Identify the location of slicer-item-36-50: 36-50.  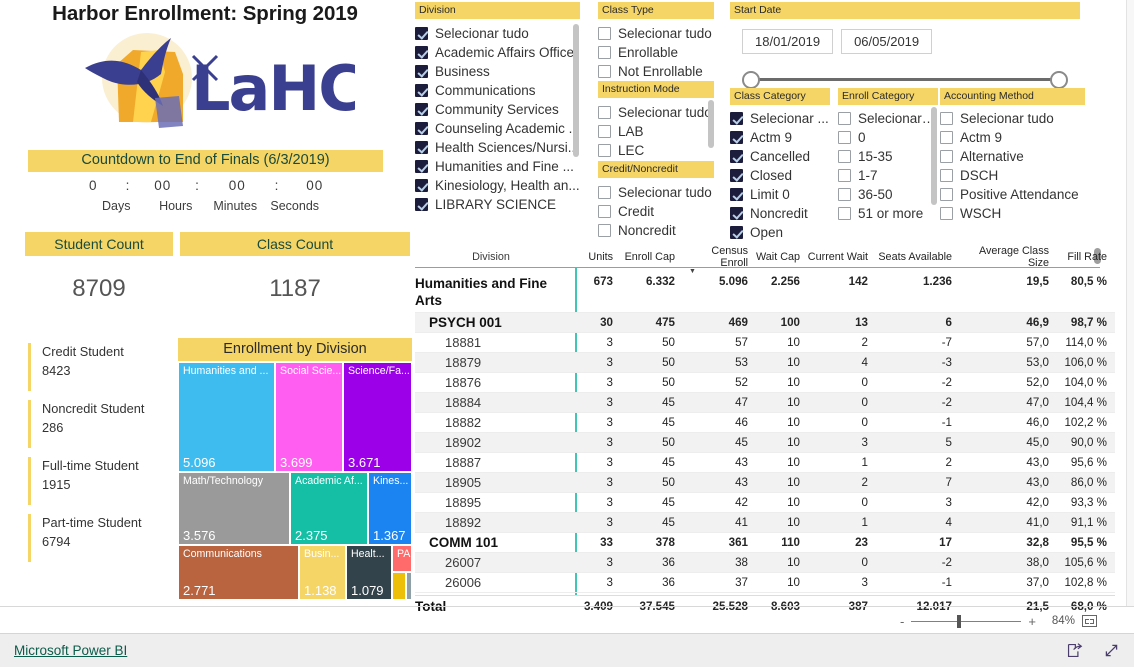
(888, 194).